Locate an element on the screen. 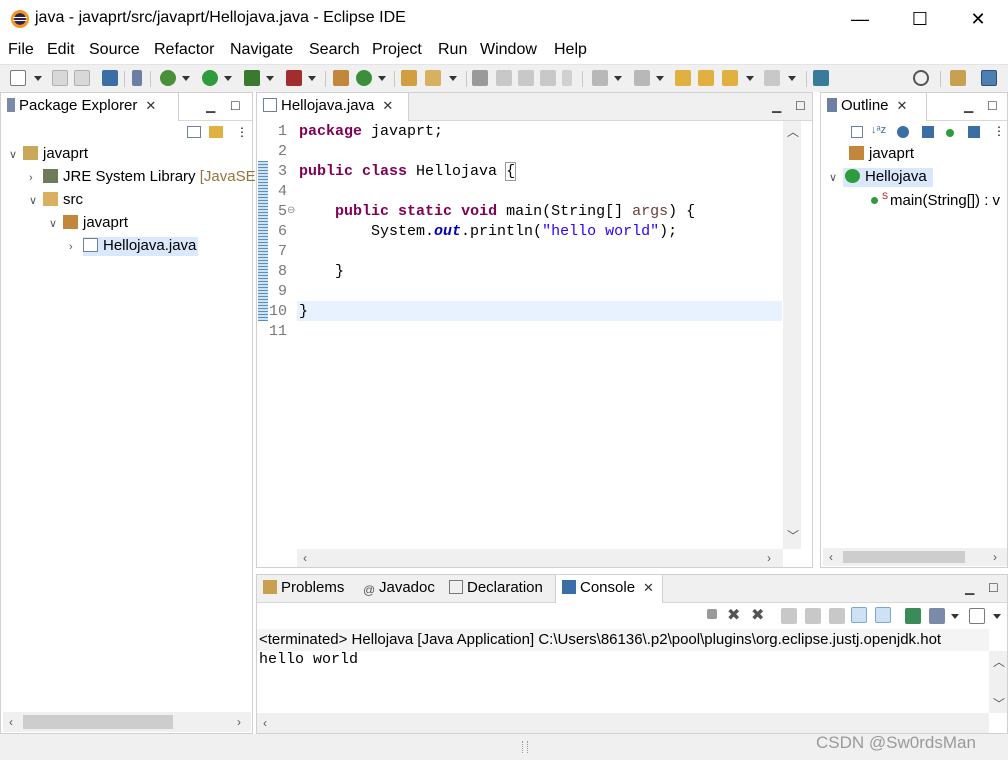  open-type-icon is located at coordinates (409, 78).